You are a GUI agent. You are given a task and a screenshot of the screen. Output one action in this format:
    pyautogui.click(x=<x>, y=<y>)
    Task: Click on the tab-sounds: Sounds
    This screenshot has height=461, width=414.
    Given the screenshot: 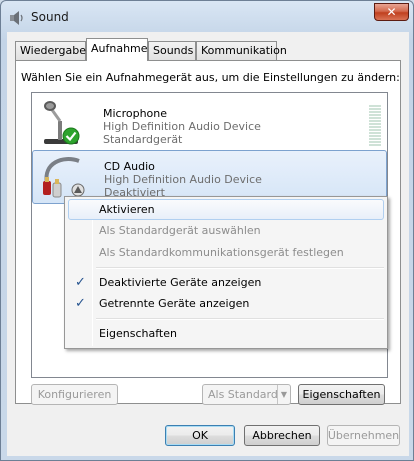 What is the action you would take?
    pyautogui.click(x=172, y=50)
    